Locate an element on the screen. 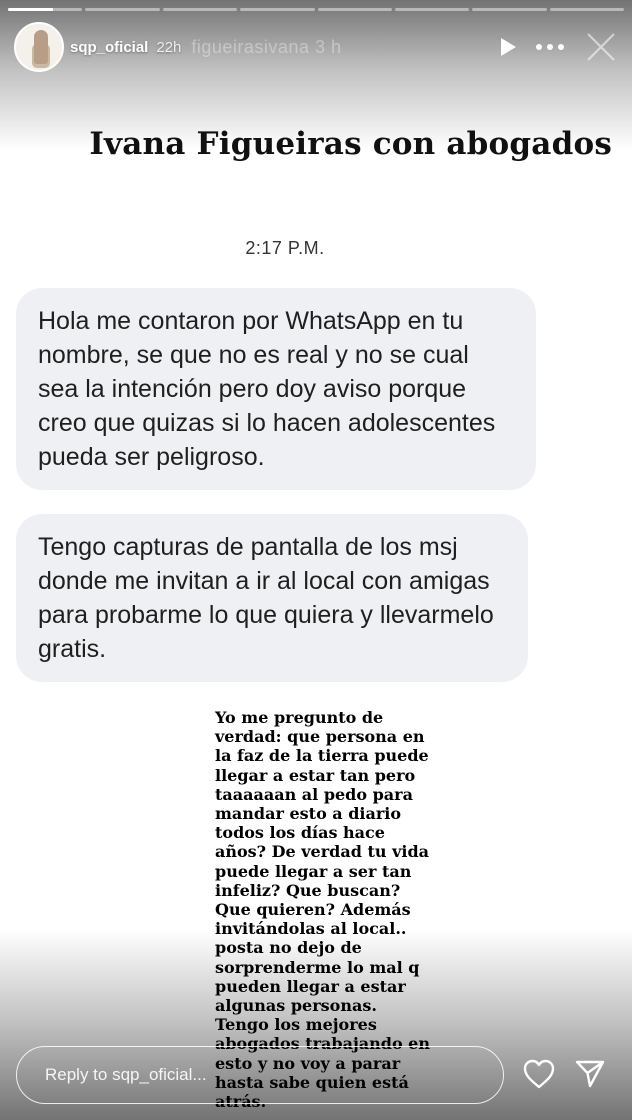 This screenshot has width=632, height=1120. heart-icon is located at coordinates (539, 1074).